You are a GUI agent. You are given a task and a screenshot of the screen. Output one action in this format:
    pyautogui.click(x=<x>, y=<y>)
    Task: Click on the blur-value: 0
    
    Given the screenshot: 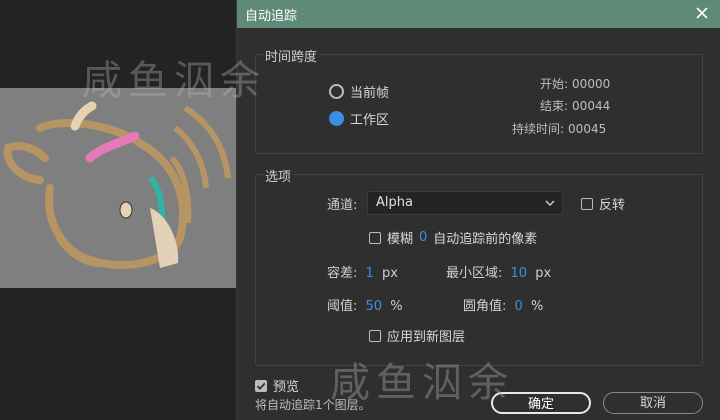 What is the action you would take?
    pyautogui.click(x=423, y=237)
    